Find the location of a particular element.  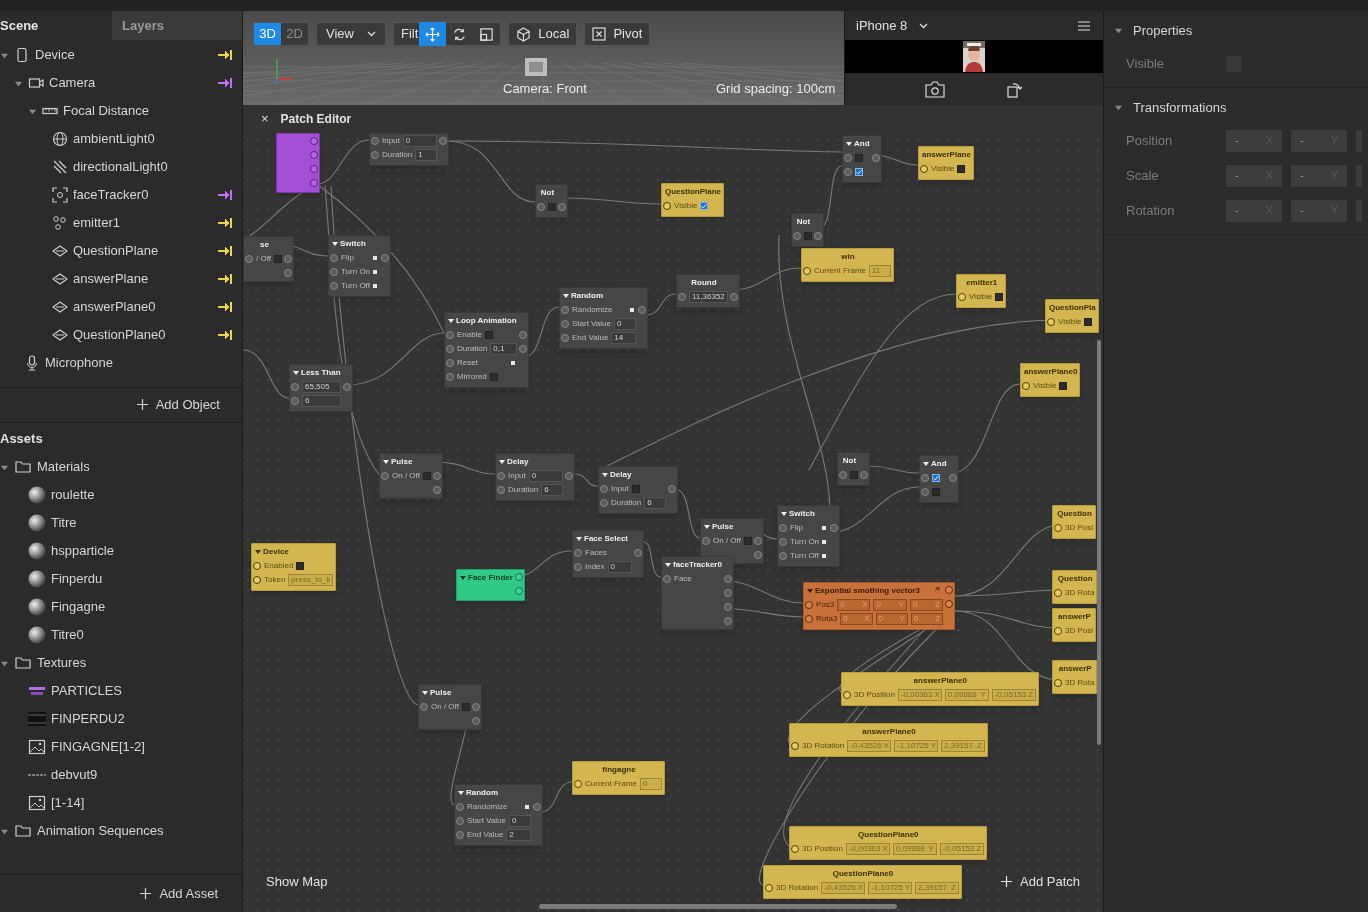

patch-node: Face Finder is located at coordinates (490, 585).